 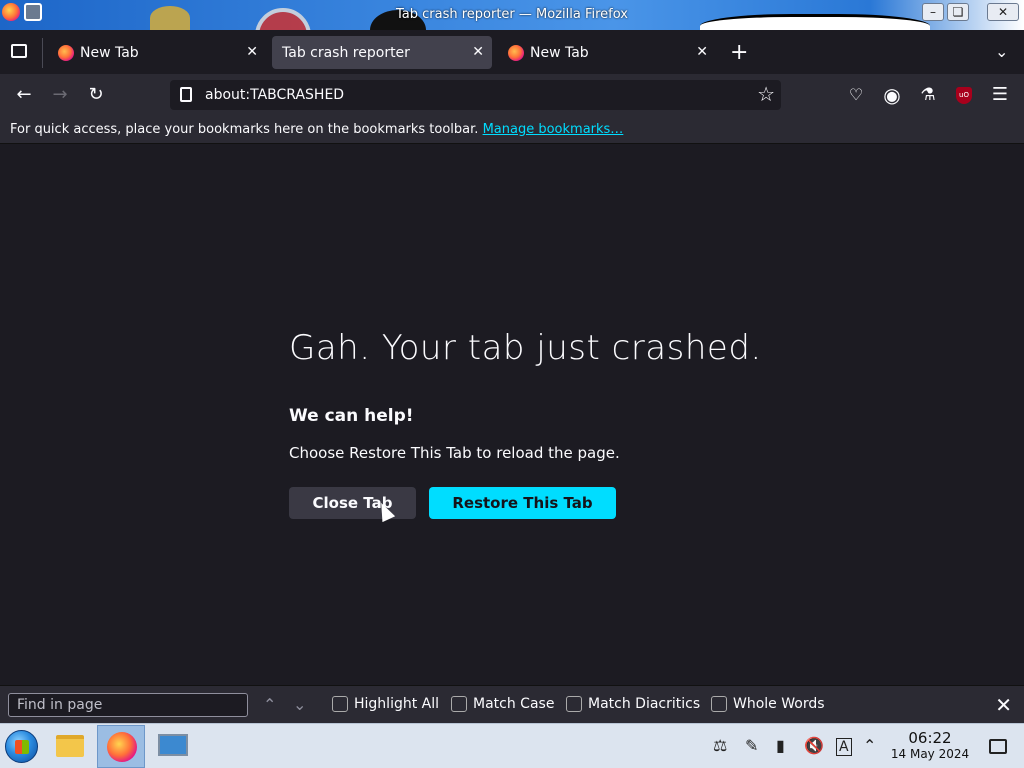 I want to click on extensions-icon: ⚗, so click(x=928, y=95).